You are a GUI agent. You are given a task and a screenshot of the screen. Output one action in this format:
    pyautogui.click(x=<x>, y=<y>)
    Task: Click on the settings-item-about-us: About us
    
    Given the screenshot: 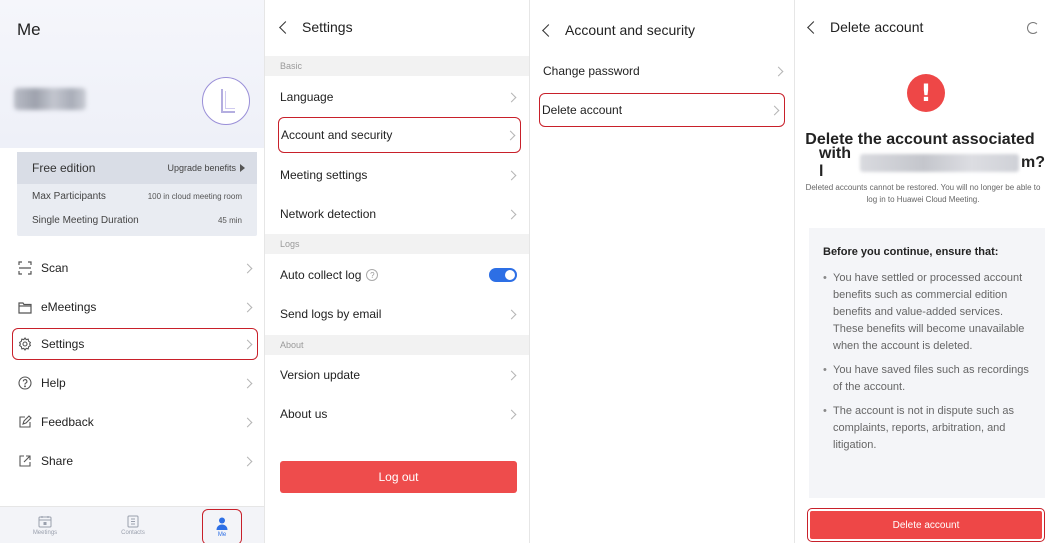 What is the action you would take?
    pyautogui.click(x=400, y=414)
    